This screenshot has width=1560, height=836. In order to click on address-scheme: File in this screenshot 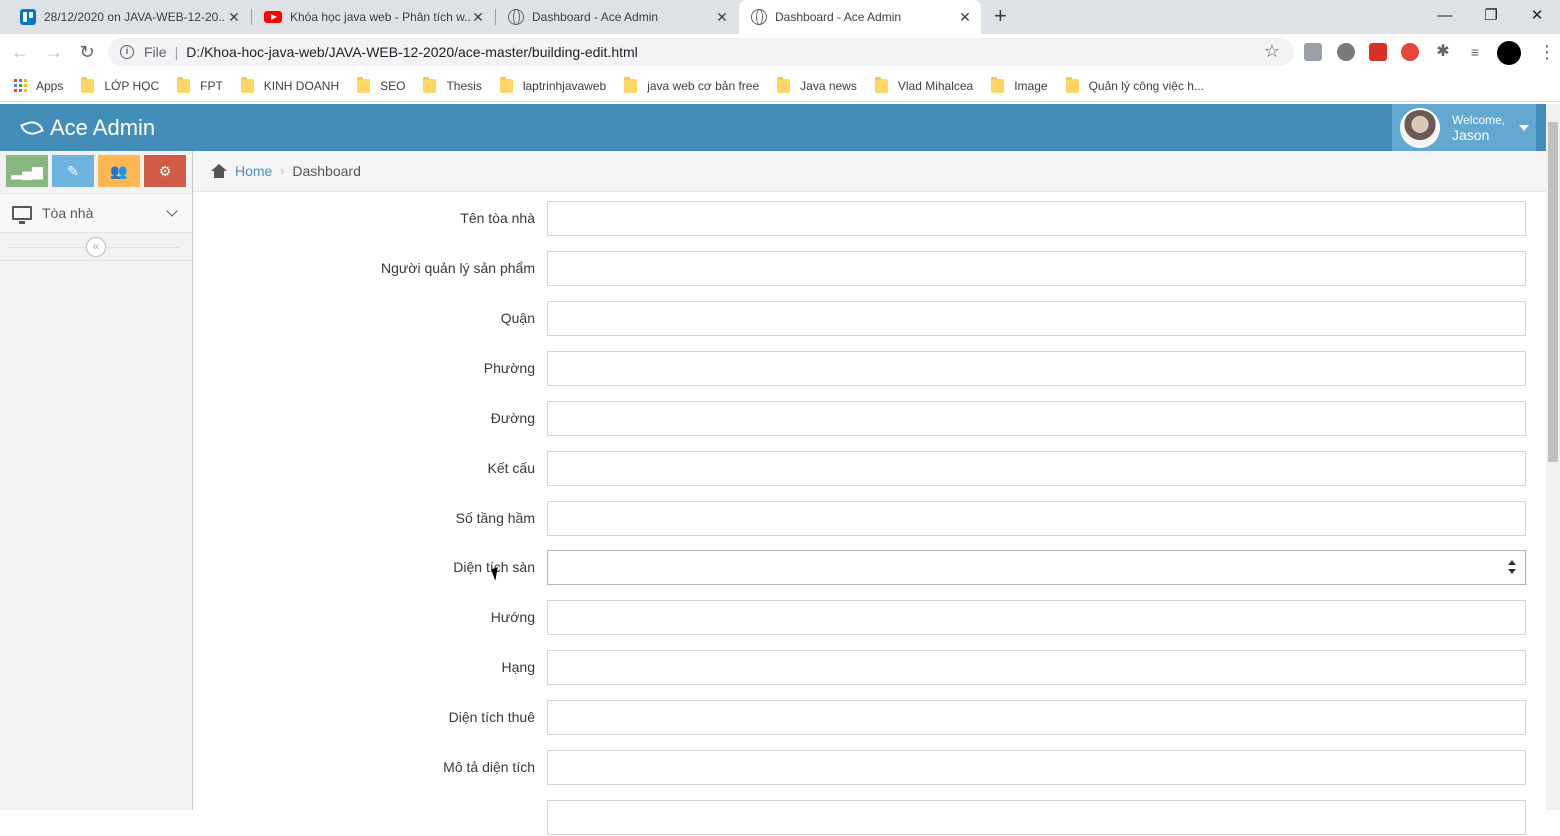, I will do `click(155, 52)`.